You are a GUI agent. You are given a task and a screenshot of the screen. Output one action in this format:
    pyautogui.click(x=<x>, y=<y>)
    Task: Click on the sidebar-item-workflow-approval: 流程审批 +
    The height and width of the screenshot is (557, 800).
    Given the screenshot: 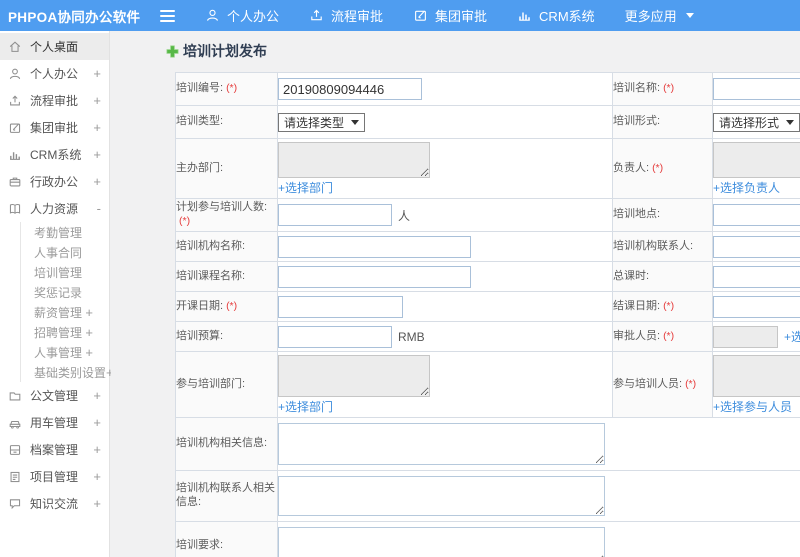 What is the action you would take?
    pyautogui.click(x=54, y=100)
    